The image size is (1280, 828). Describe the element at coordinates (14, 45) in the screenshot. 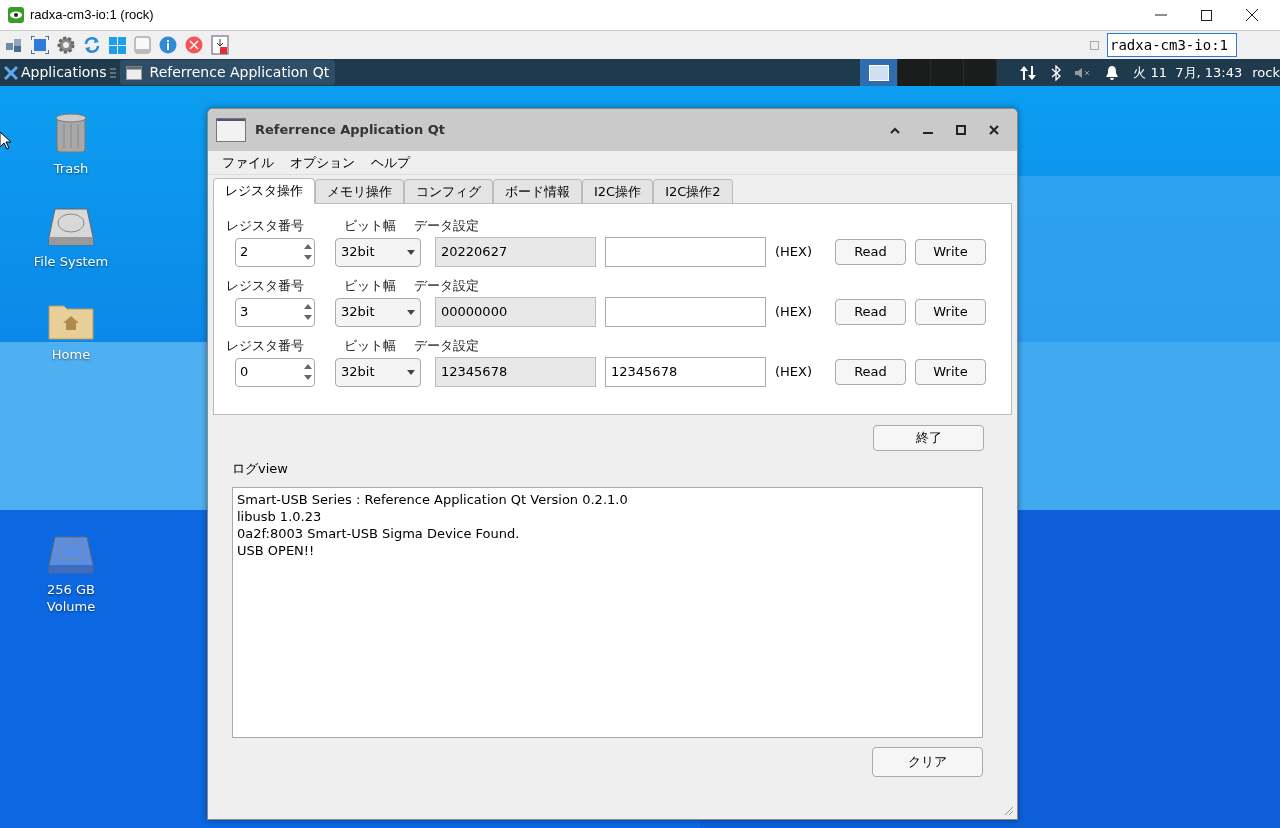

I see `cubes-icon` at that location.